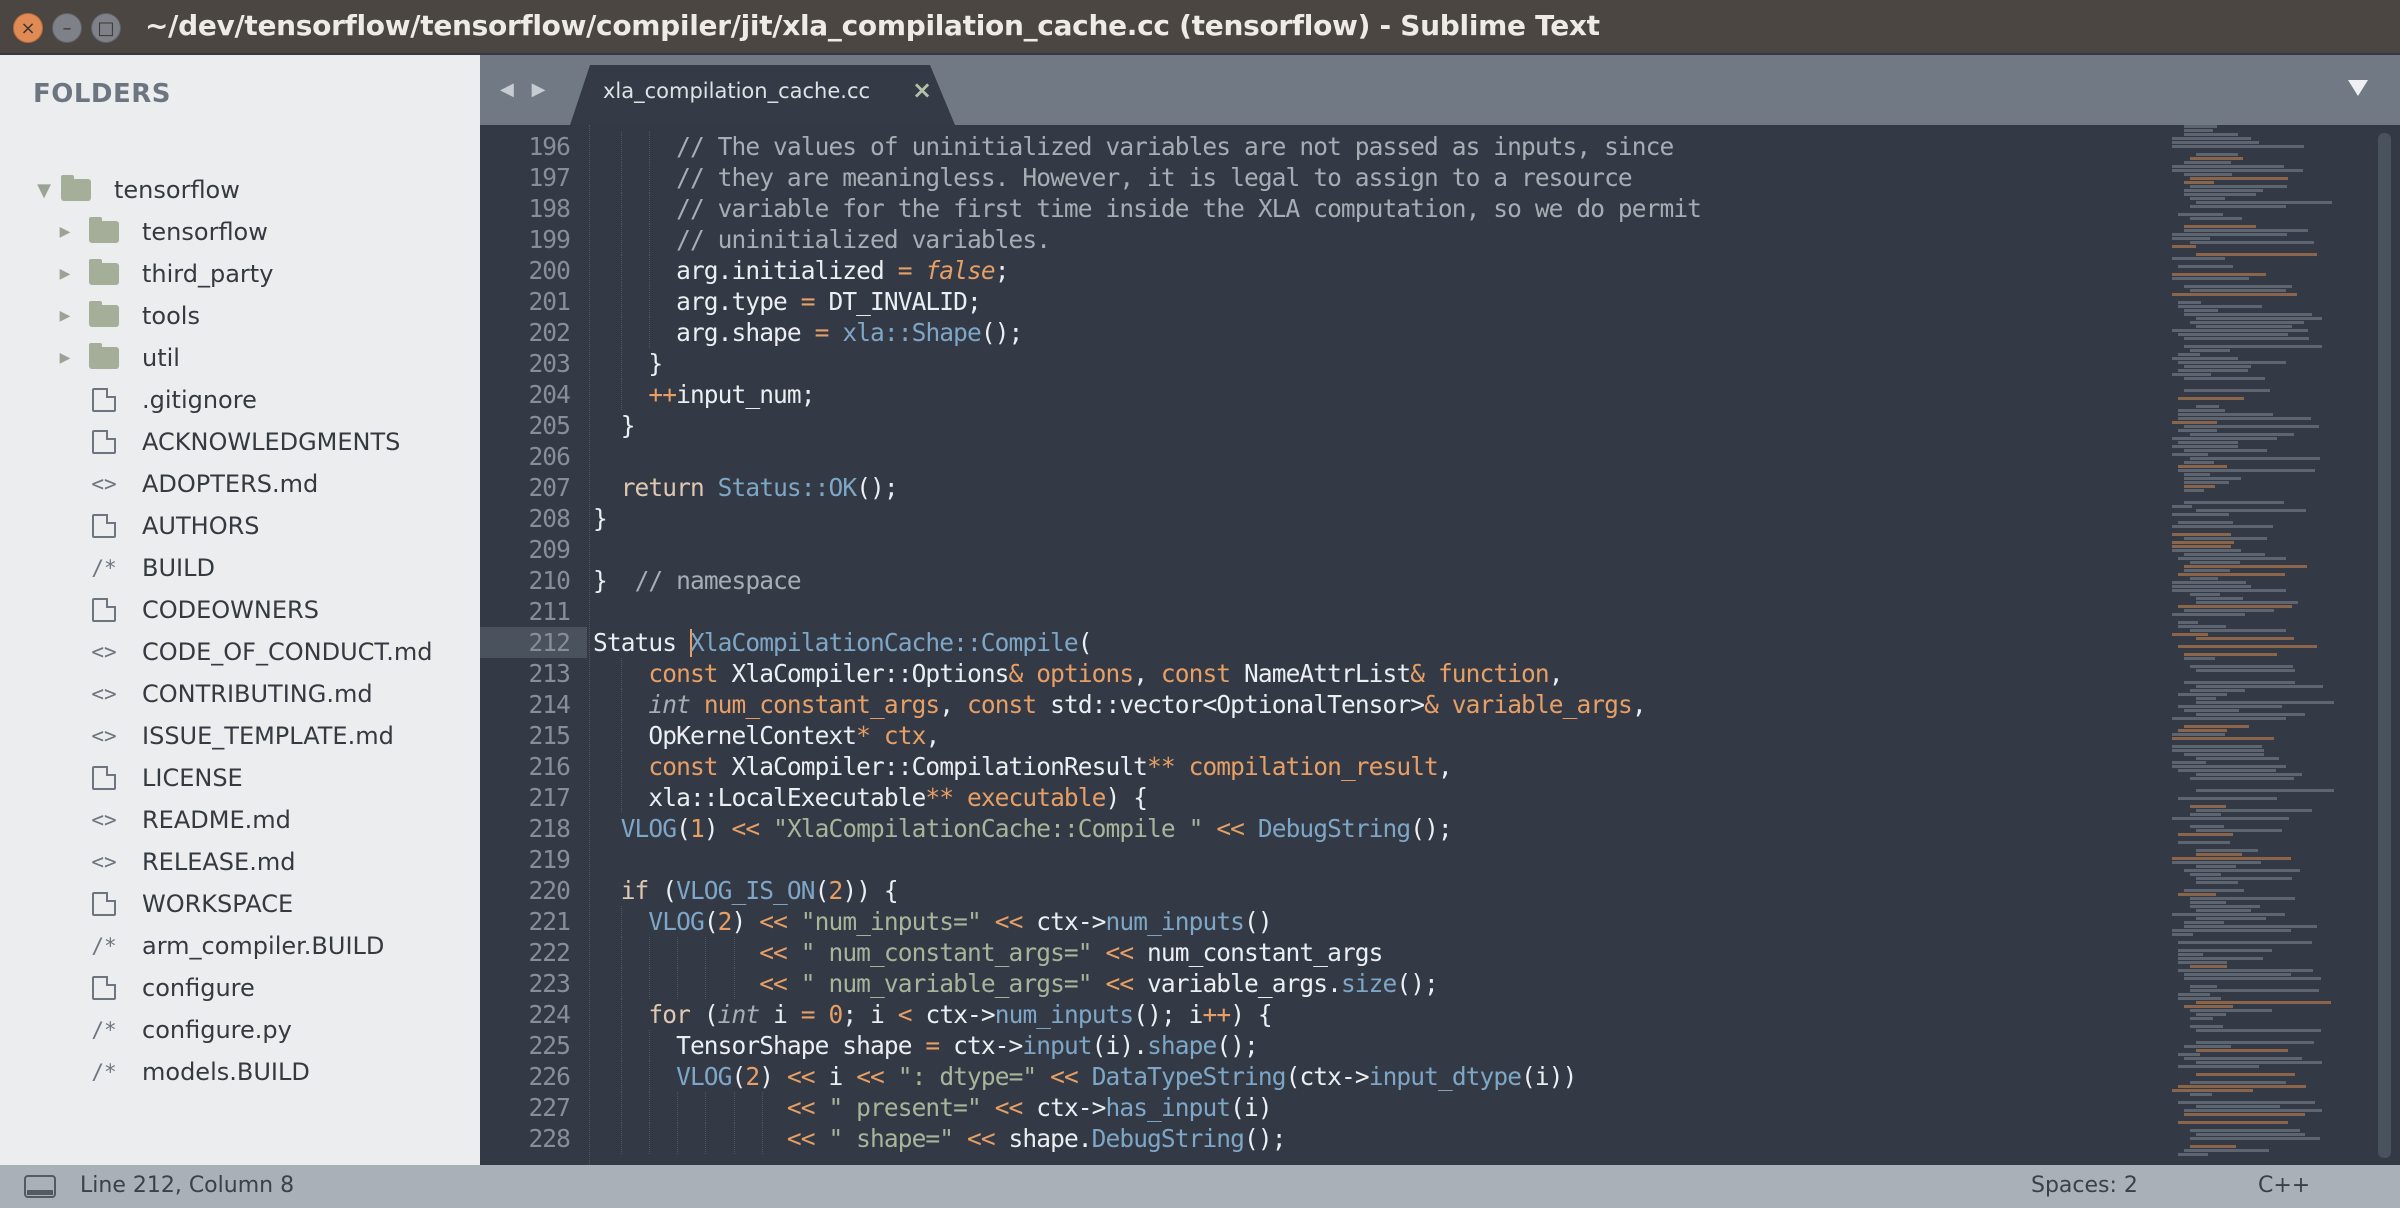 The height and width of the screenshot is (1208, 2400). What do you see at coordinates (635, 890) in the screenshot?
I see `code-token: if` at bounding box center [635, 890].